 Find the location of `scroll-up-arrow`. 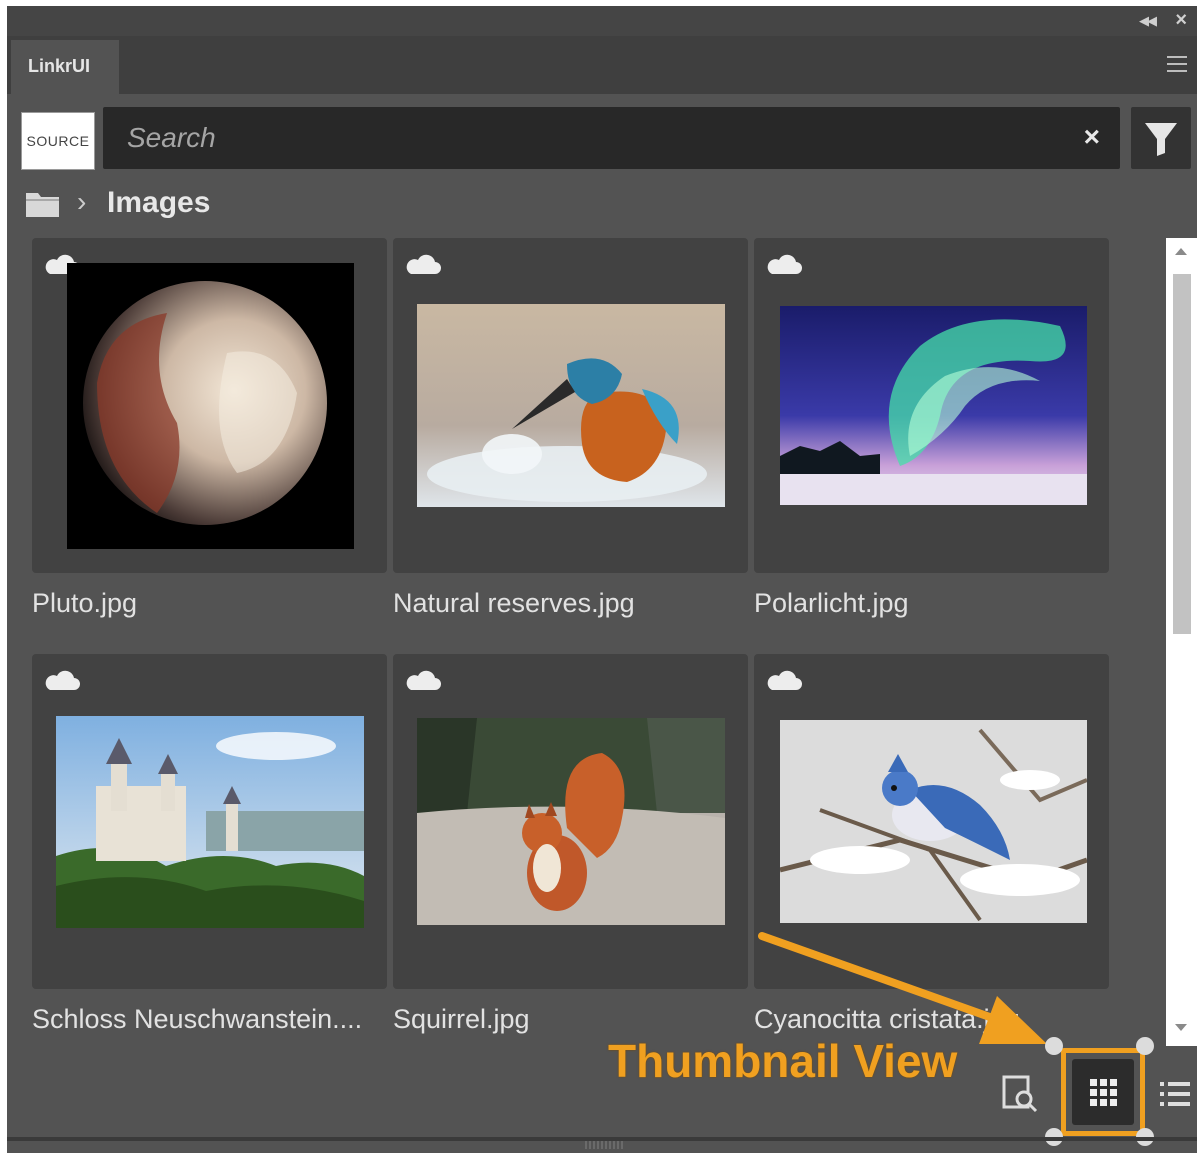

scroll-up-arrow is located at coordinates (1181, 251).